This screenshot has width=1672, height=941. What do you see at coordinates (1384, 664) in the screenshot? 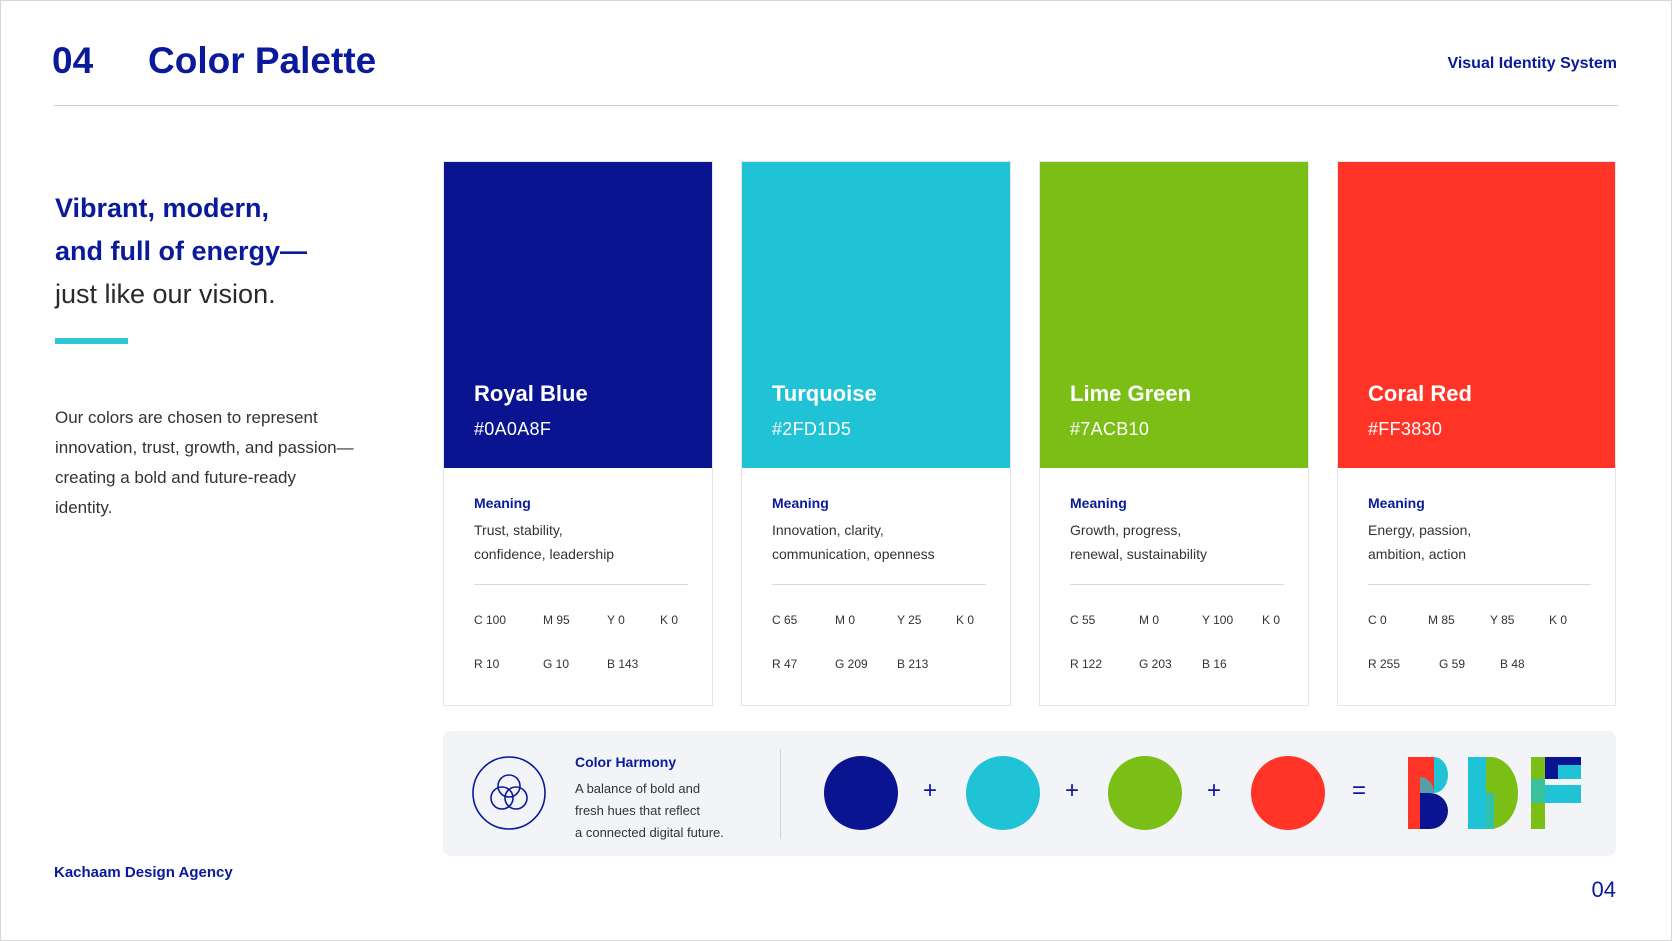
I see `rgb-r: R 255` at bounding box center [1384, 664].